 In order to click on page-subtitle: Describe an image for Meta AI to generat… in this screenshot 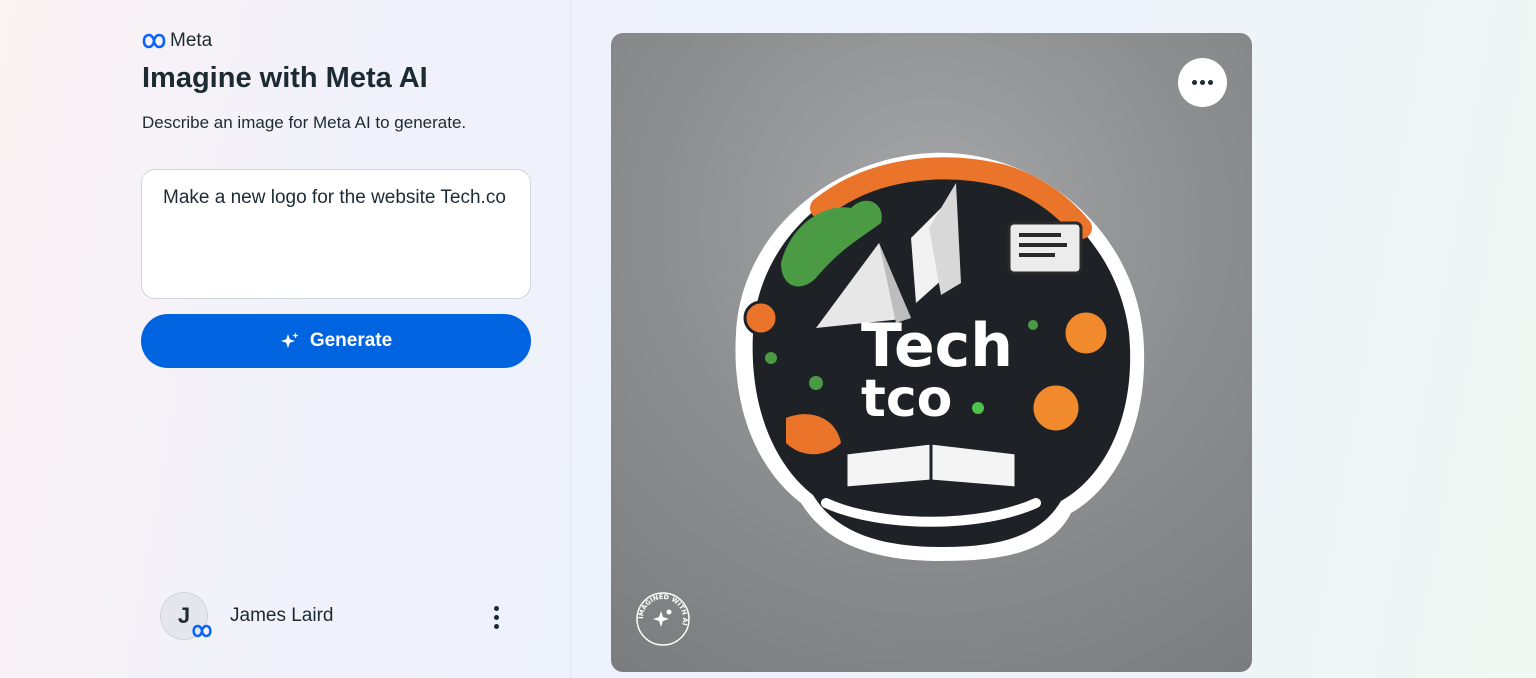, I will do `click(304, 122)`.